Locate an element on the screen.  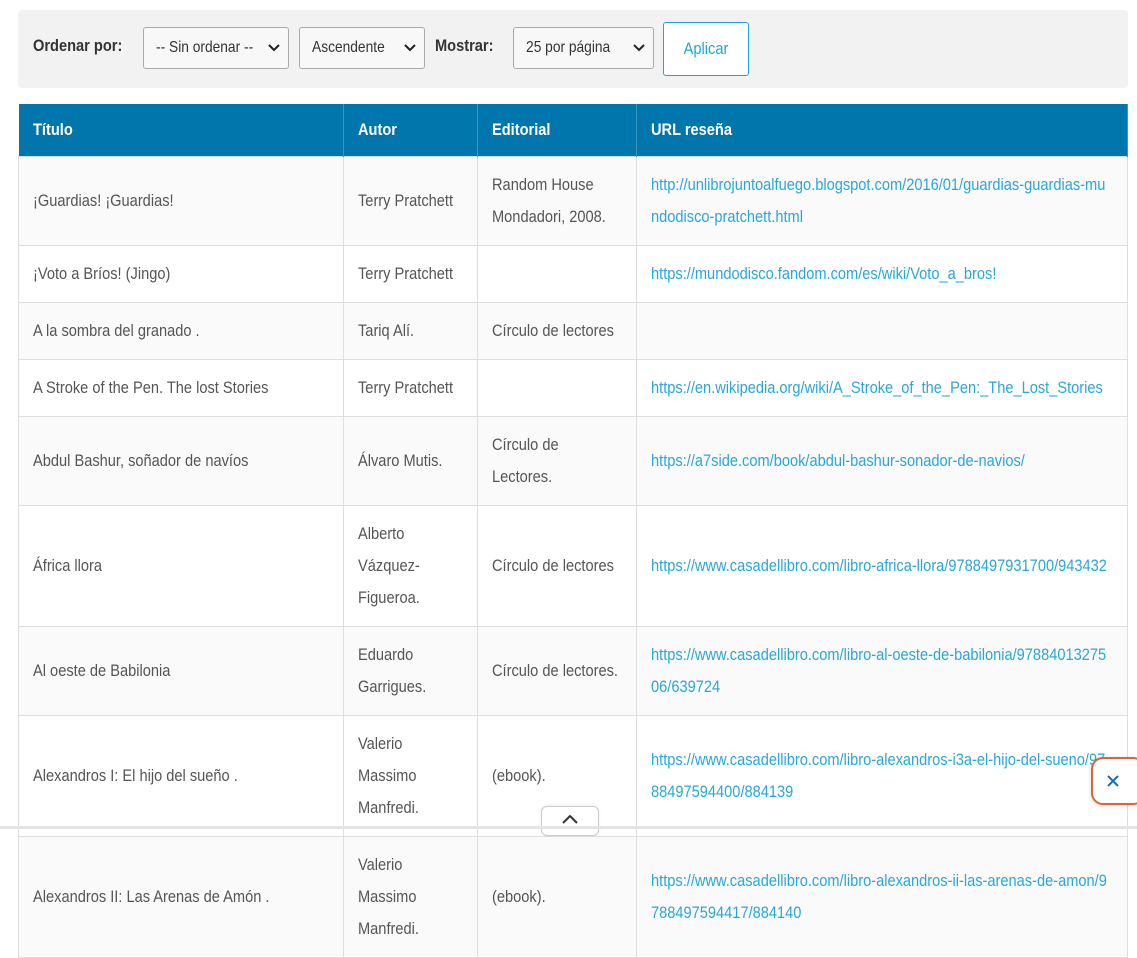
close-button is located at coordinates (1114, 781).